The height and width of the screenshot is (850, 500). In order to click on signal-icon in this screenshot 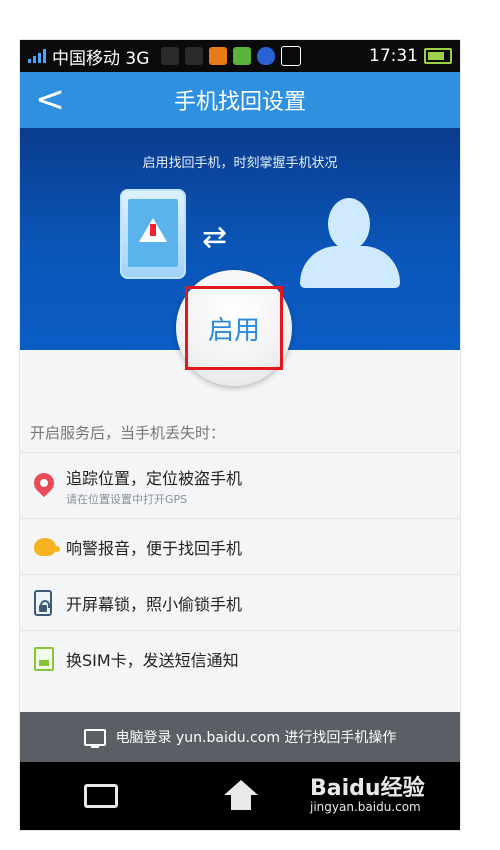, I will do `click(37, 56)`.